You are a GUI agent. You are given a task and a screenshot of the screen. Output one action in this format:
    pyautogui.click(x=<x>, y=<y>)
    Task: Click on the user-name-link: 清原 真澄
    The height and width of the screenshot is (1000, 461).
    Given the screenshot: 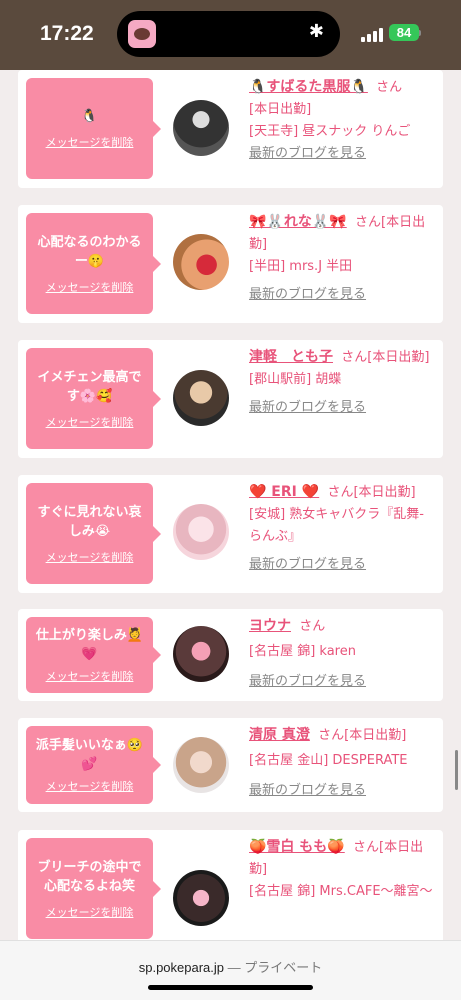 What is the action you would take?
    pyautogui.click(x=279, y=735)
    